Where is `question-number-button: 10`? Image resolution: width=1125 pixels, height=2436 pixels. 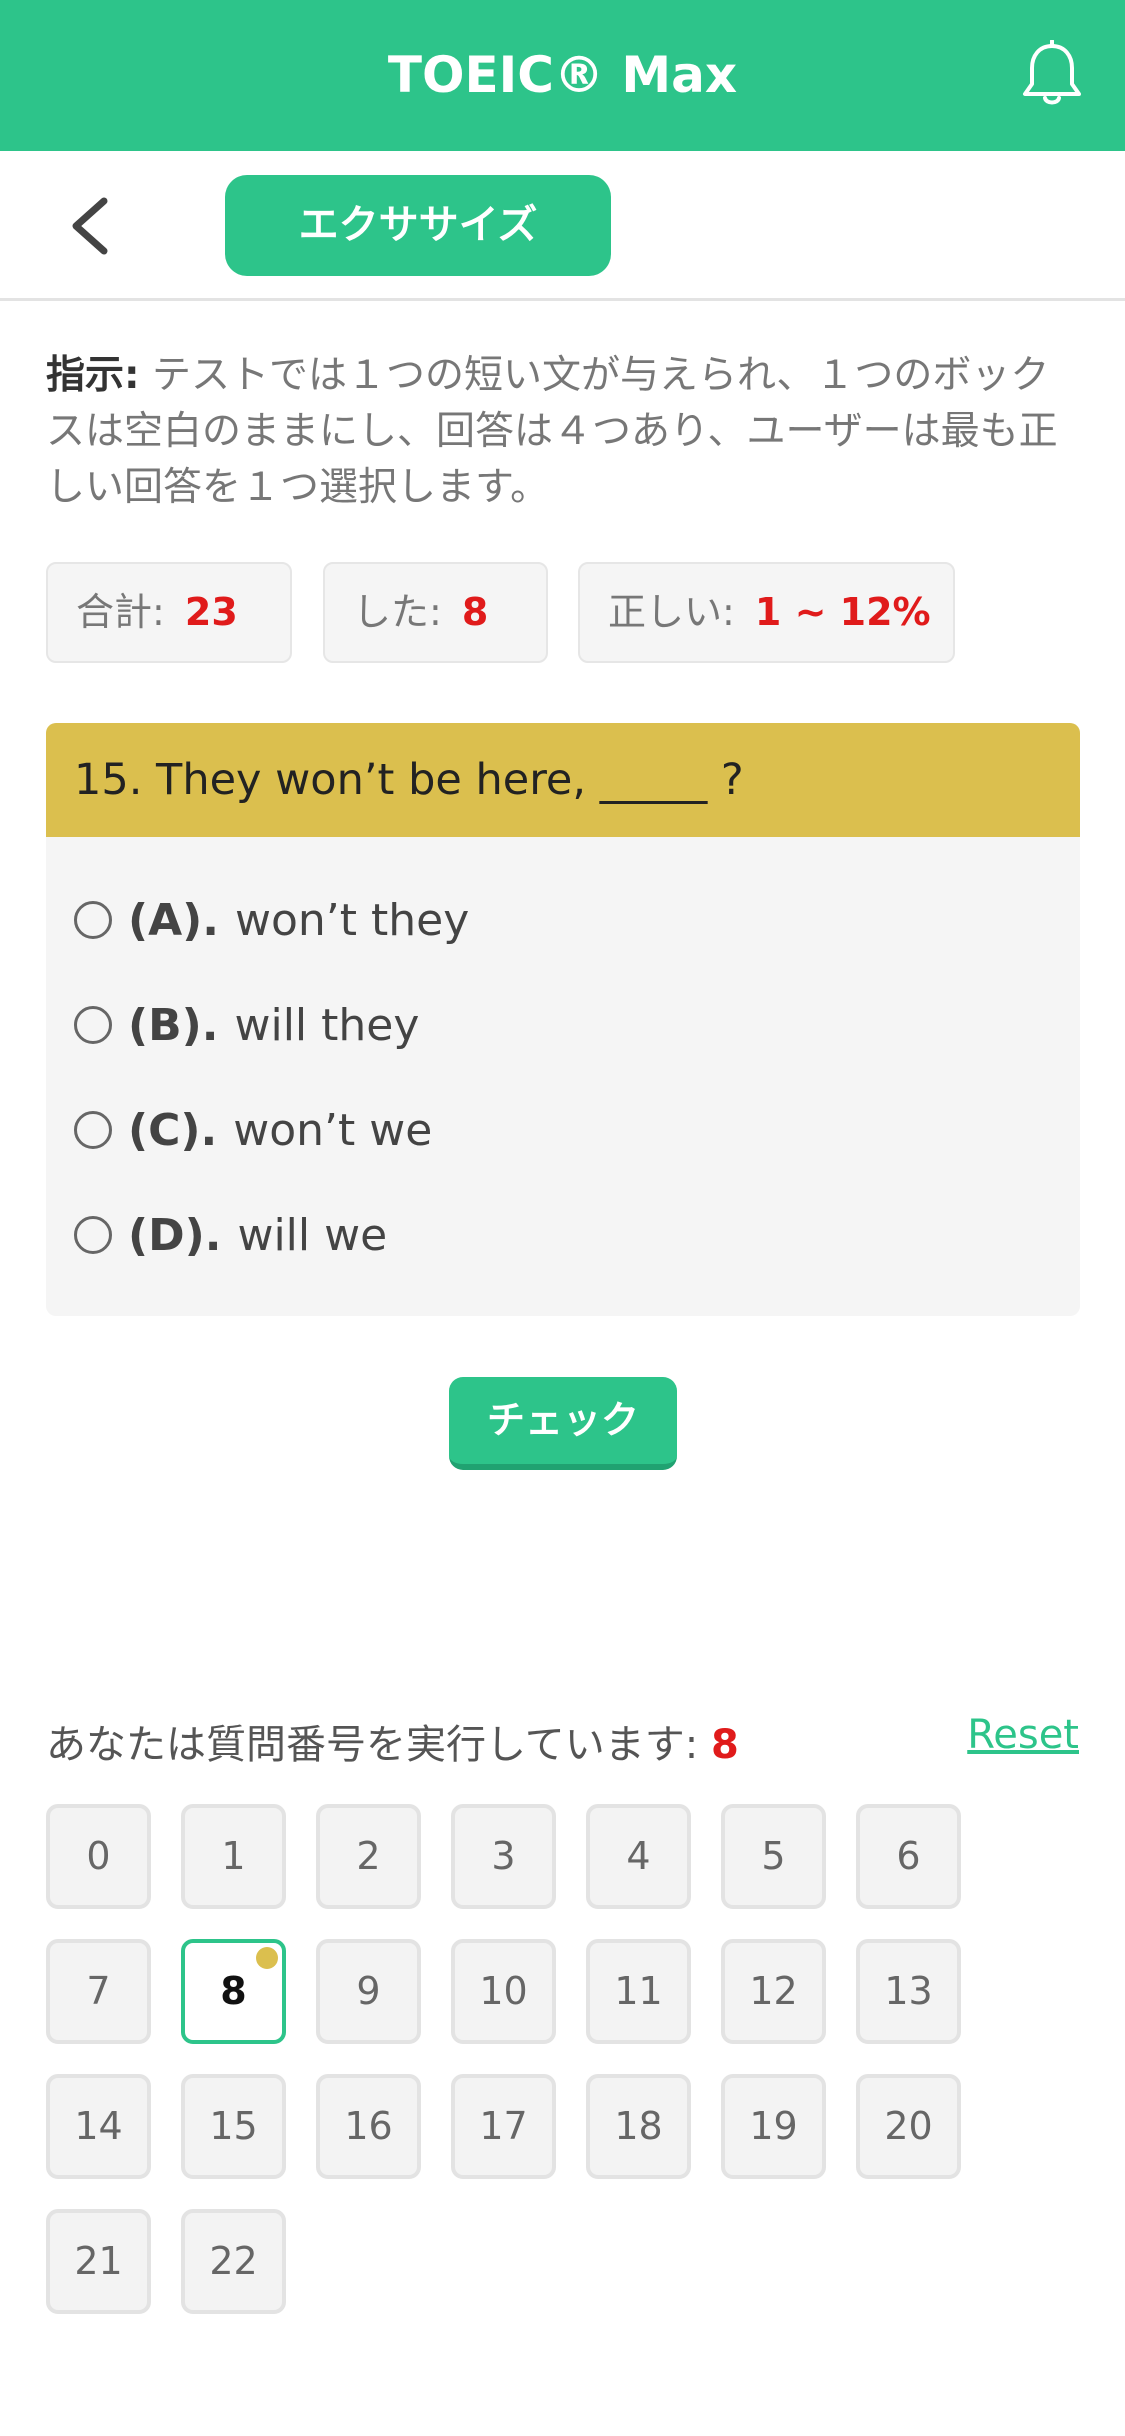 question-number-button: 10 is located at coordinates (503, 1991).